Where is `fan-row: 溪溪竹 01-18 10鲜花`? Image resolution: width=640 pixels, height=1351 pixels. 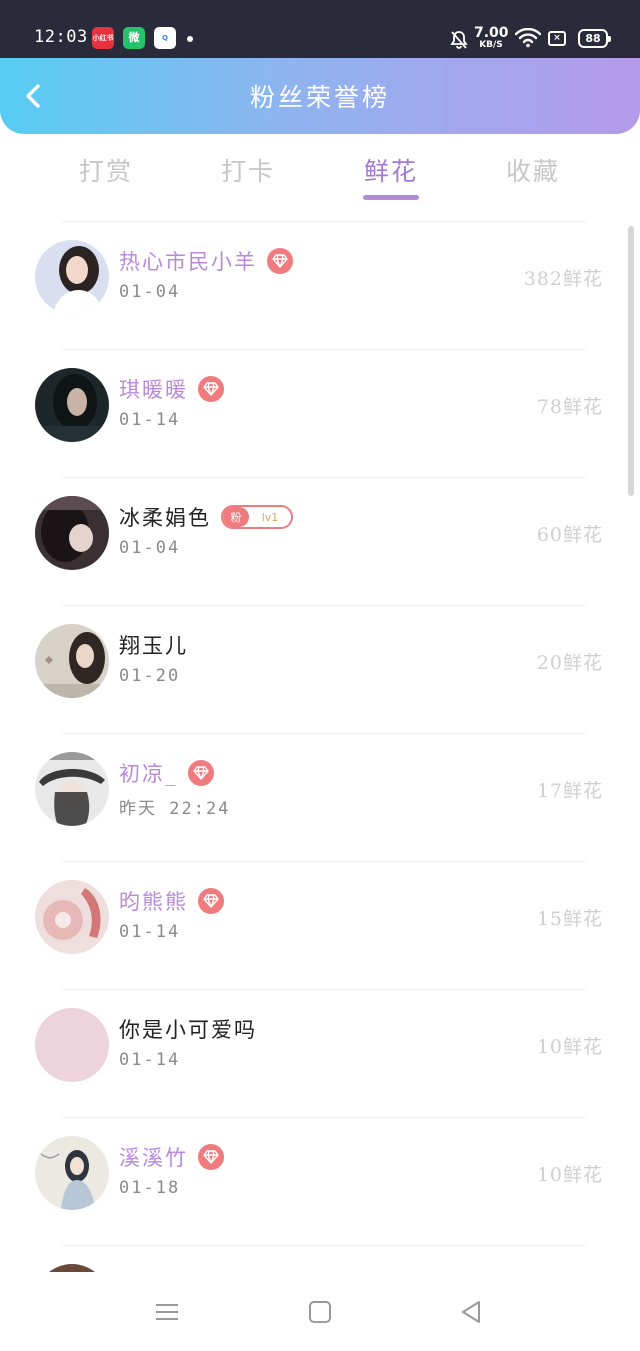
fan-row: 溪溪竹 01-18 10鲜花 is located at coordinates (320, 1182).